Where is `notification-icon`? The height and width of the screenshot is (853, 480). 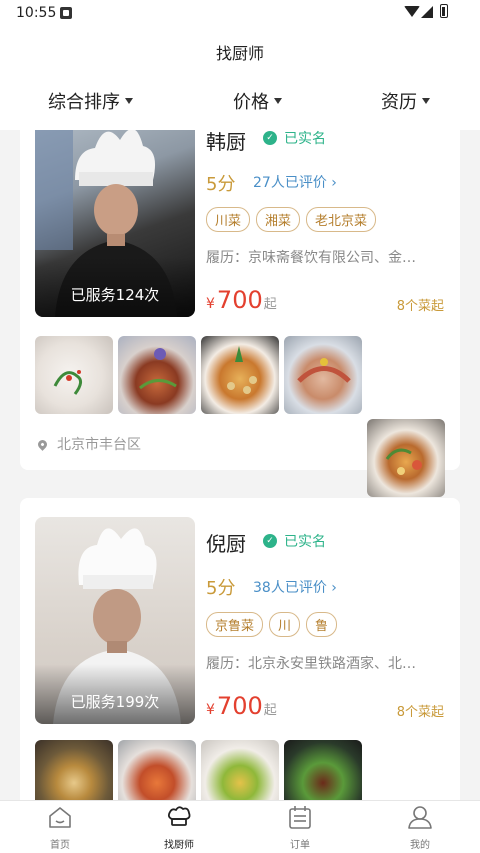
notification-icon is located at coordinates (66, 13).